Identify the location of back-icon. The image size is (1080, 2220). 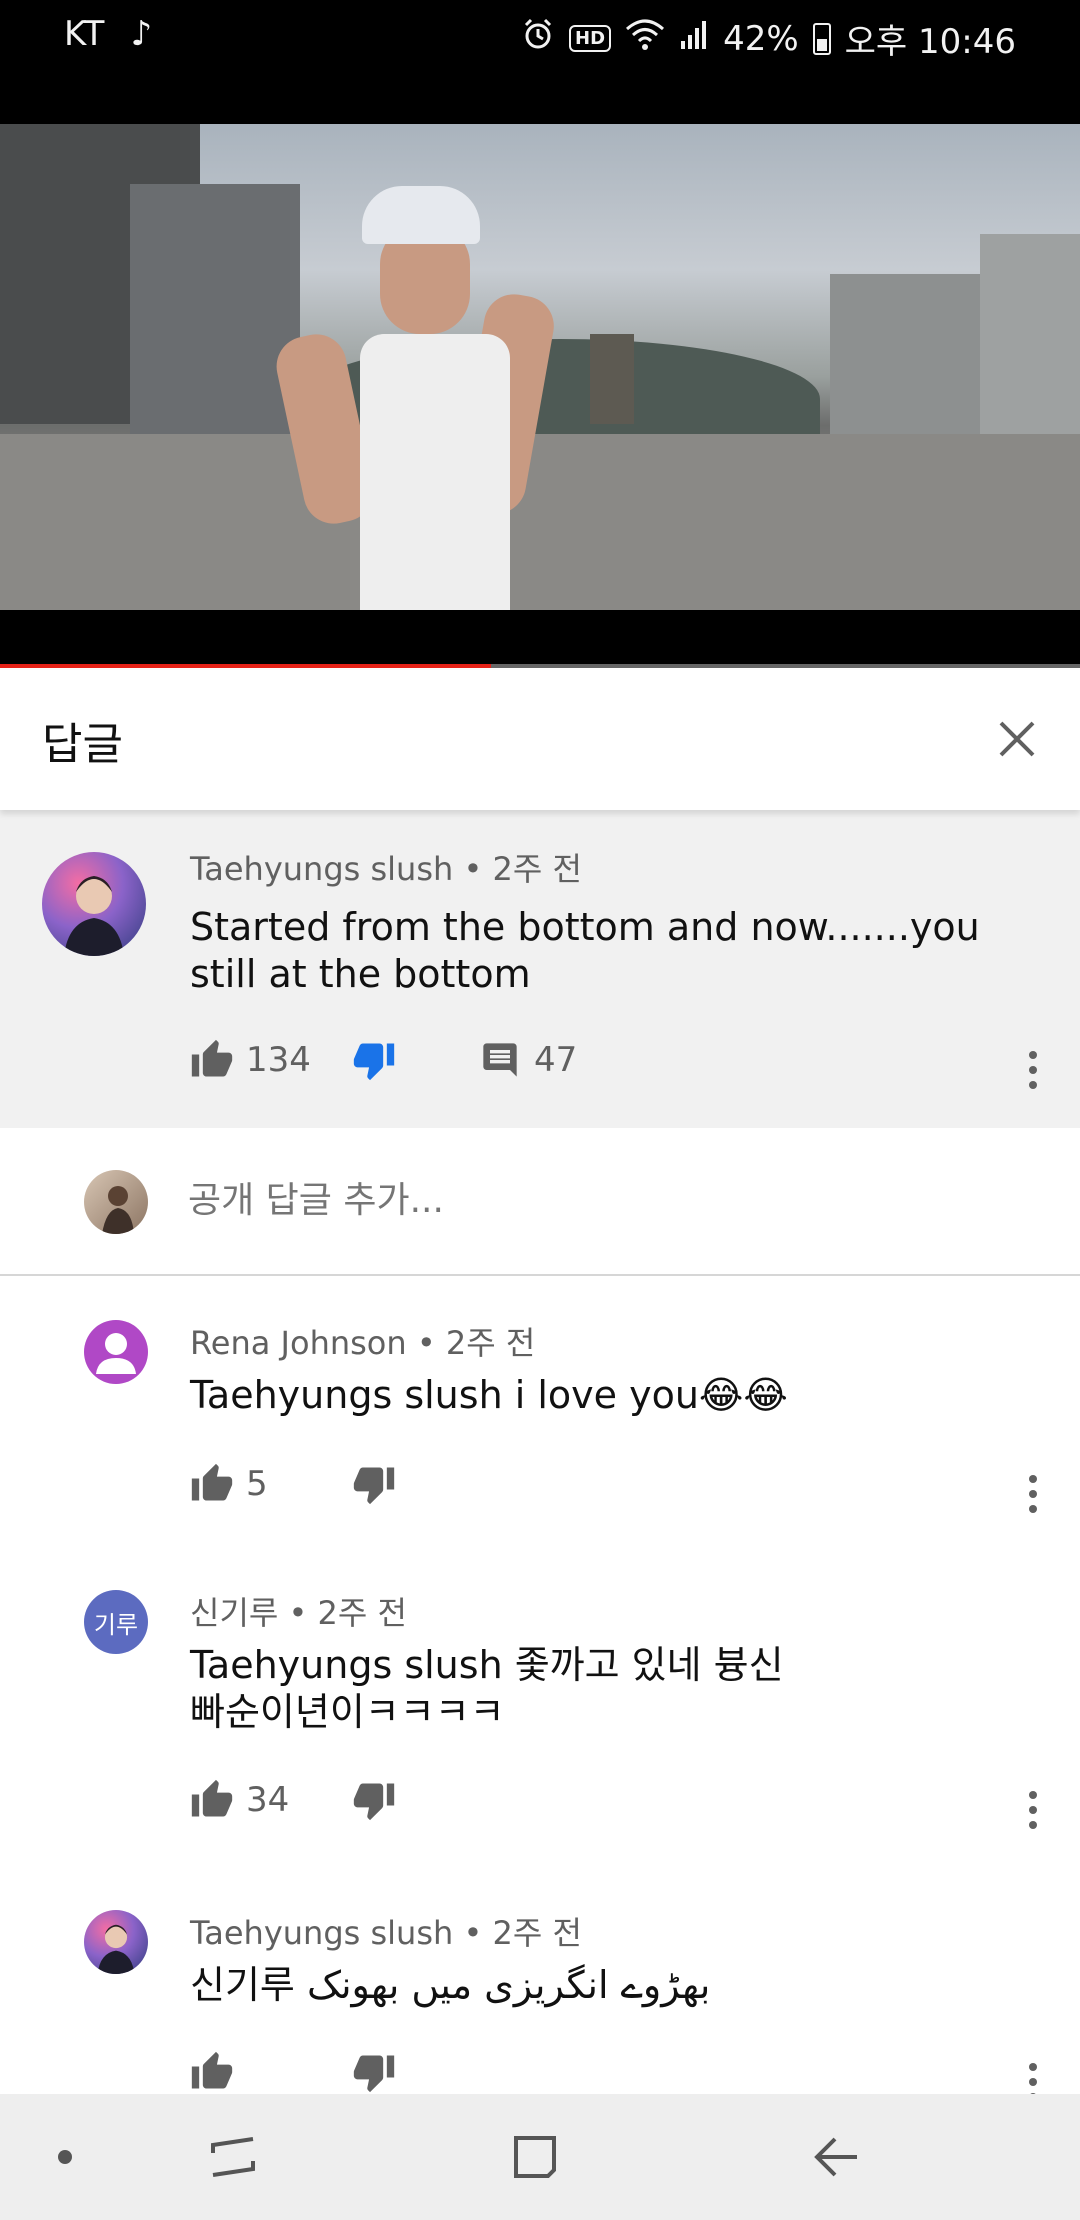
(835, 2157).